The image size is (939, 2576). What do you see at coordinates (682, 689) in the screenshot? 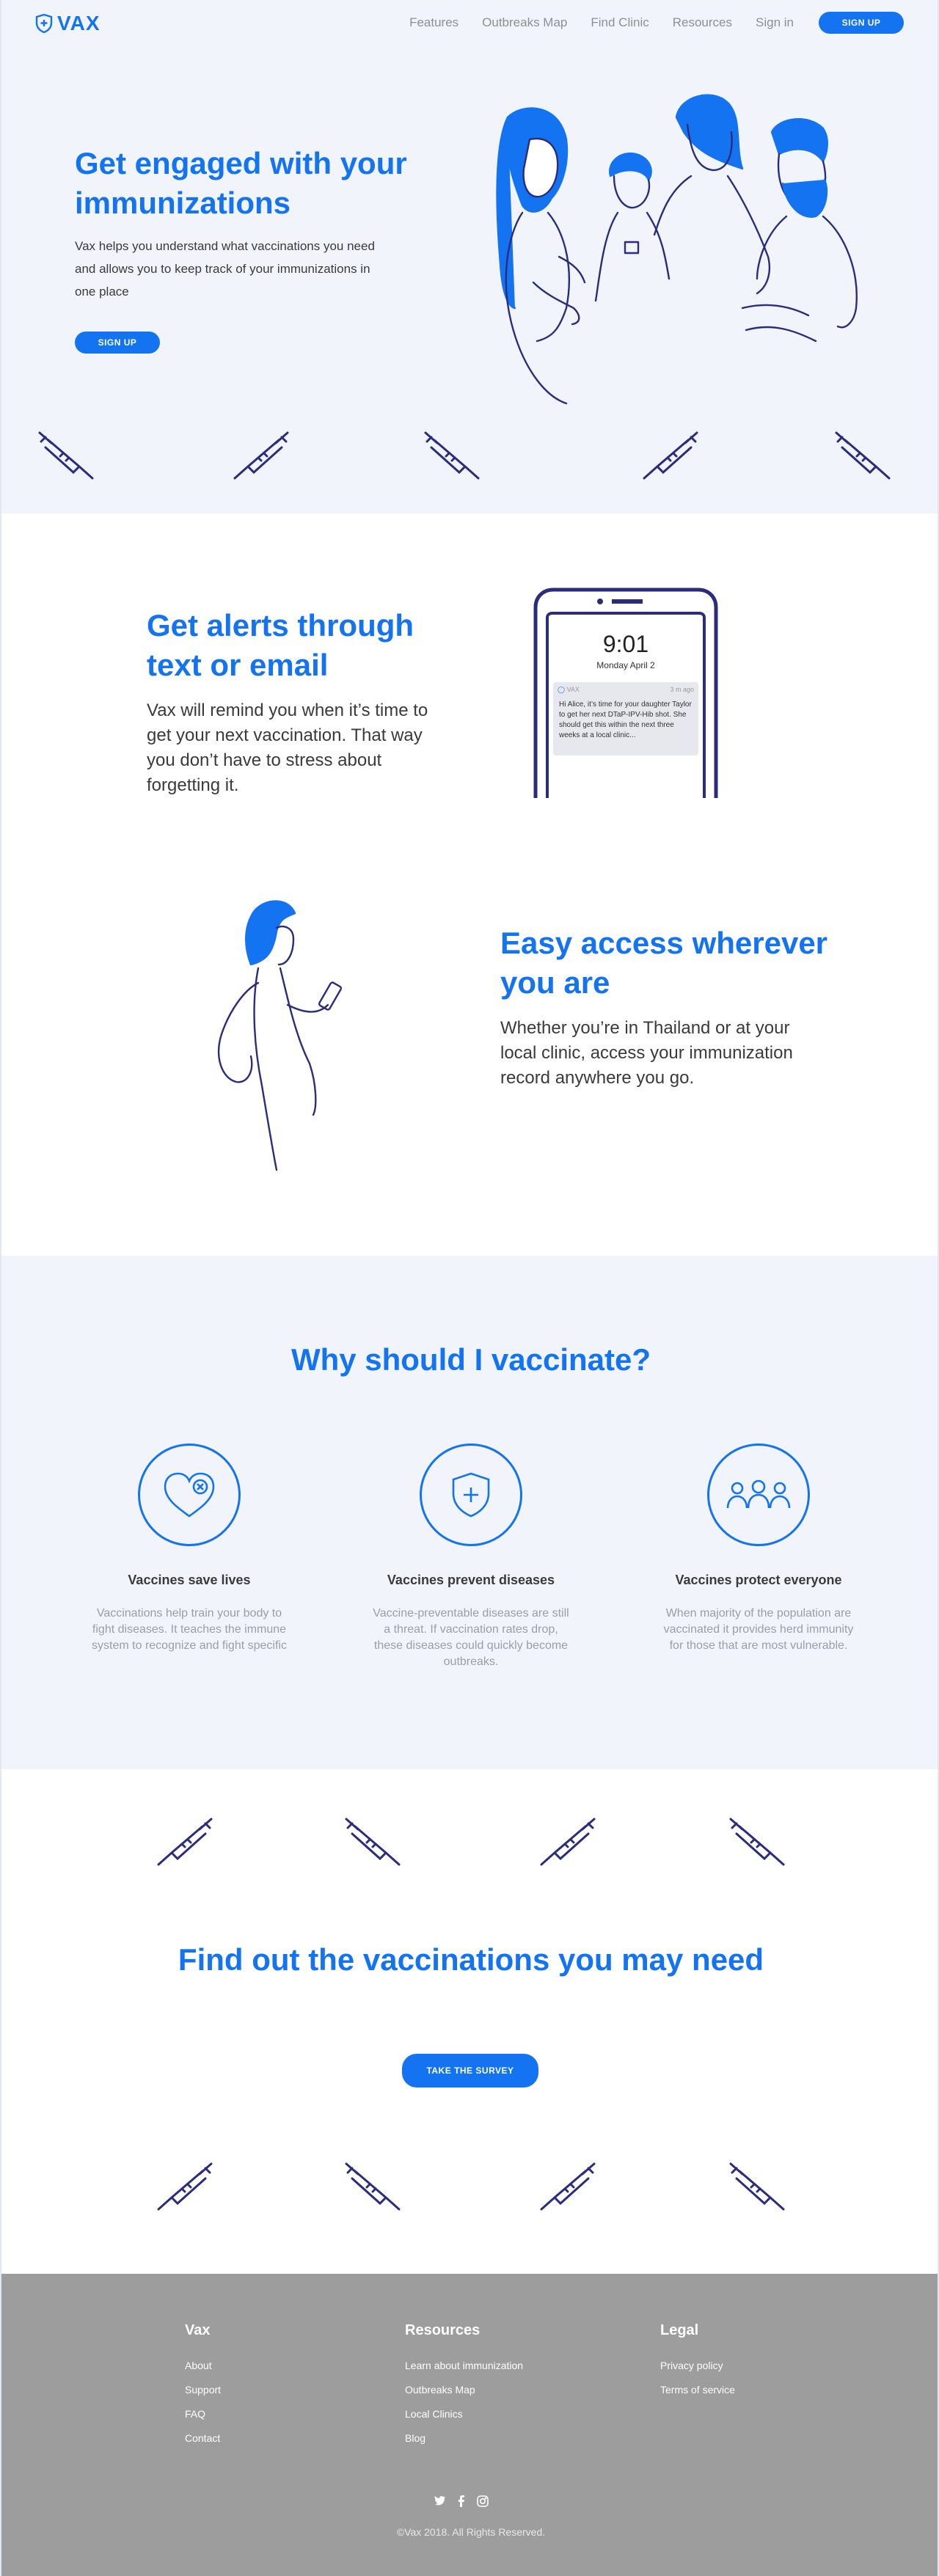
I see `notification-time: 3 m ago` at bounding box center [682, 689].